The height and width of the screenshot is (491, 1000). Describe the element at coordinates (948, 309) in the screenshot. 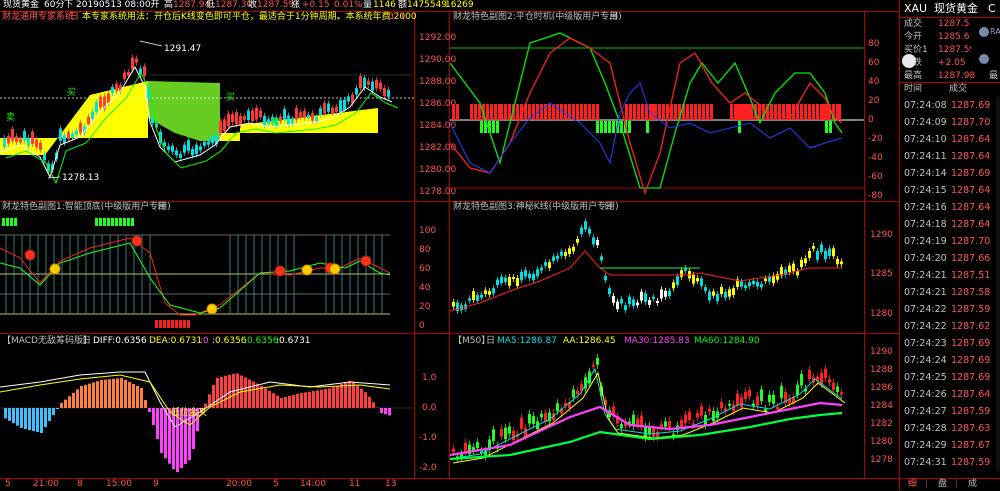

I see `tick-row: 07:24:221287.59` at that location.